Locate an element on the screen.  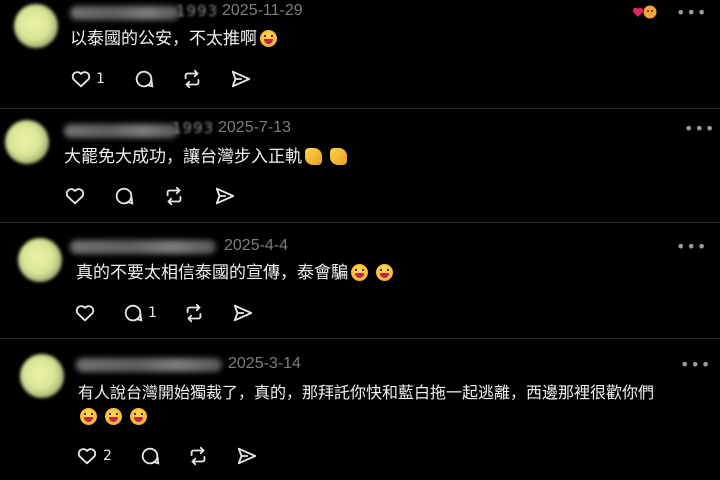
emoji-reaction-icon is located at coordinates (650, 12).